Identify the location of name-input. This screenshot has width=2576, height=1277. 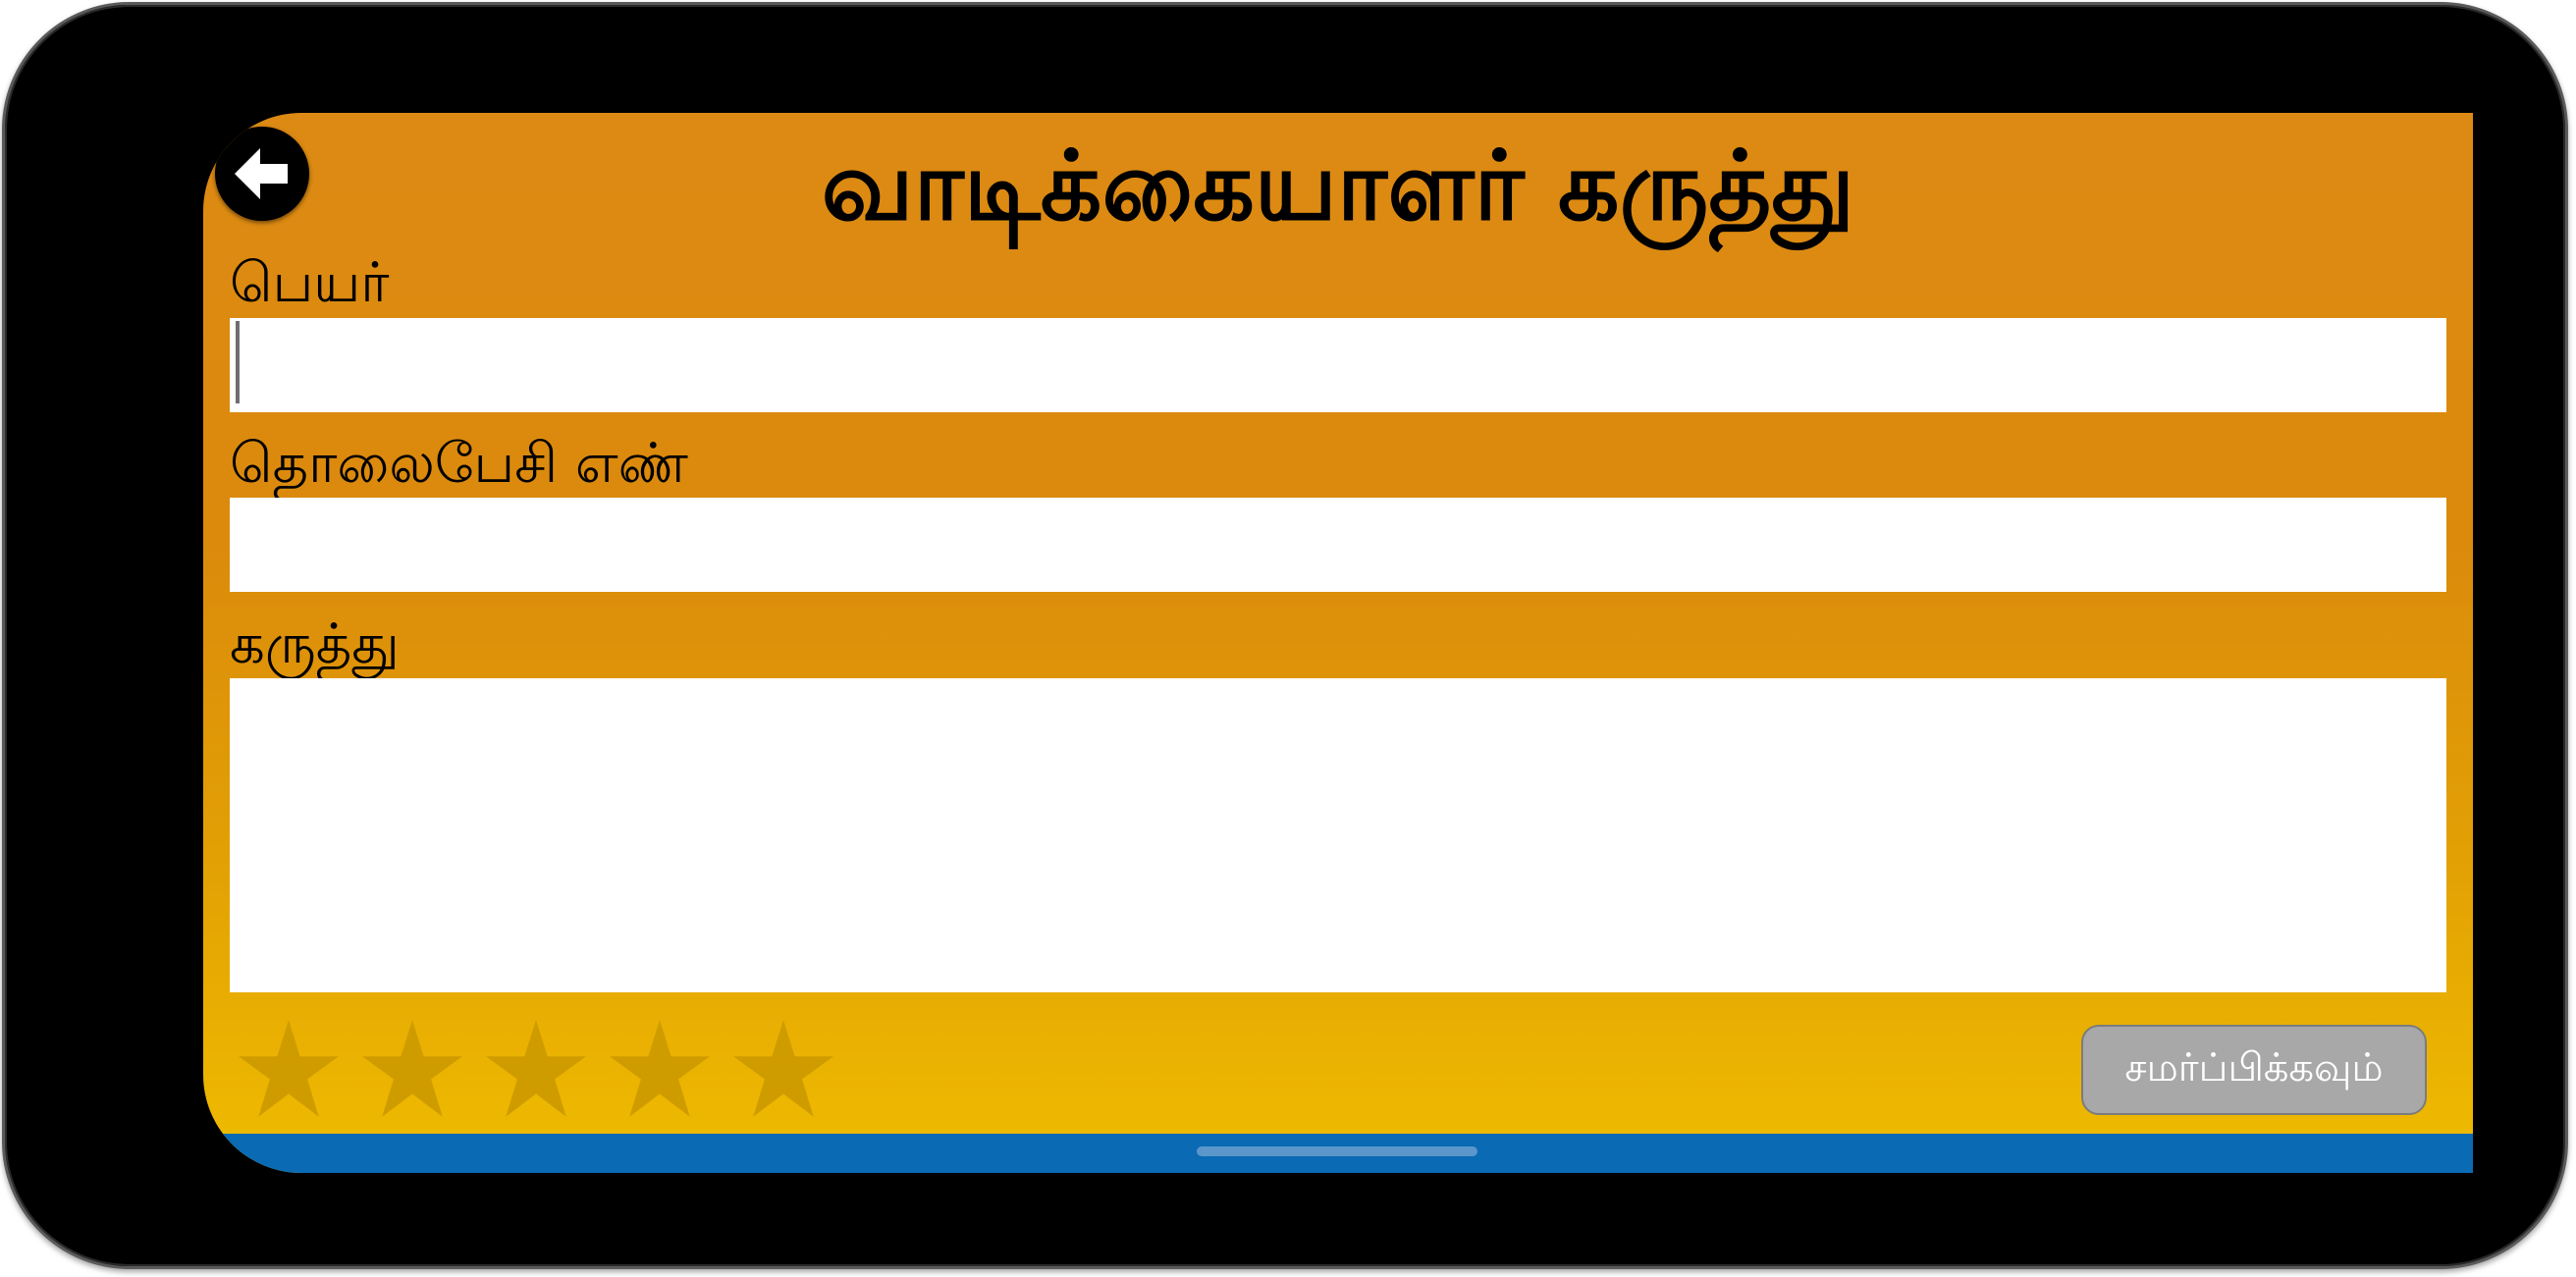
(1338, 365).